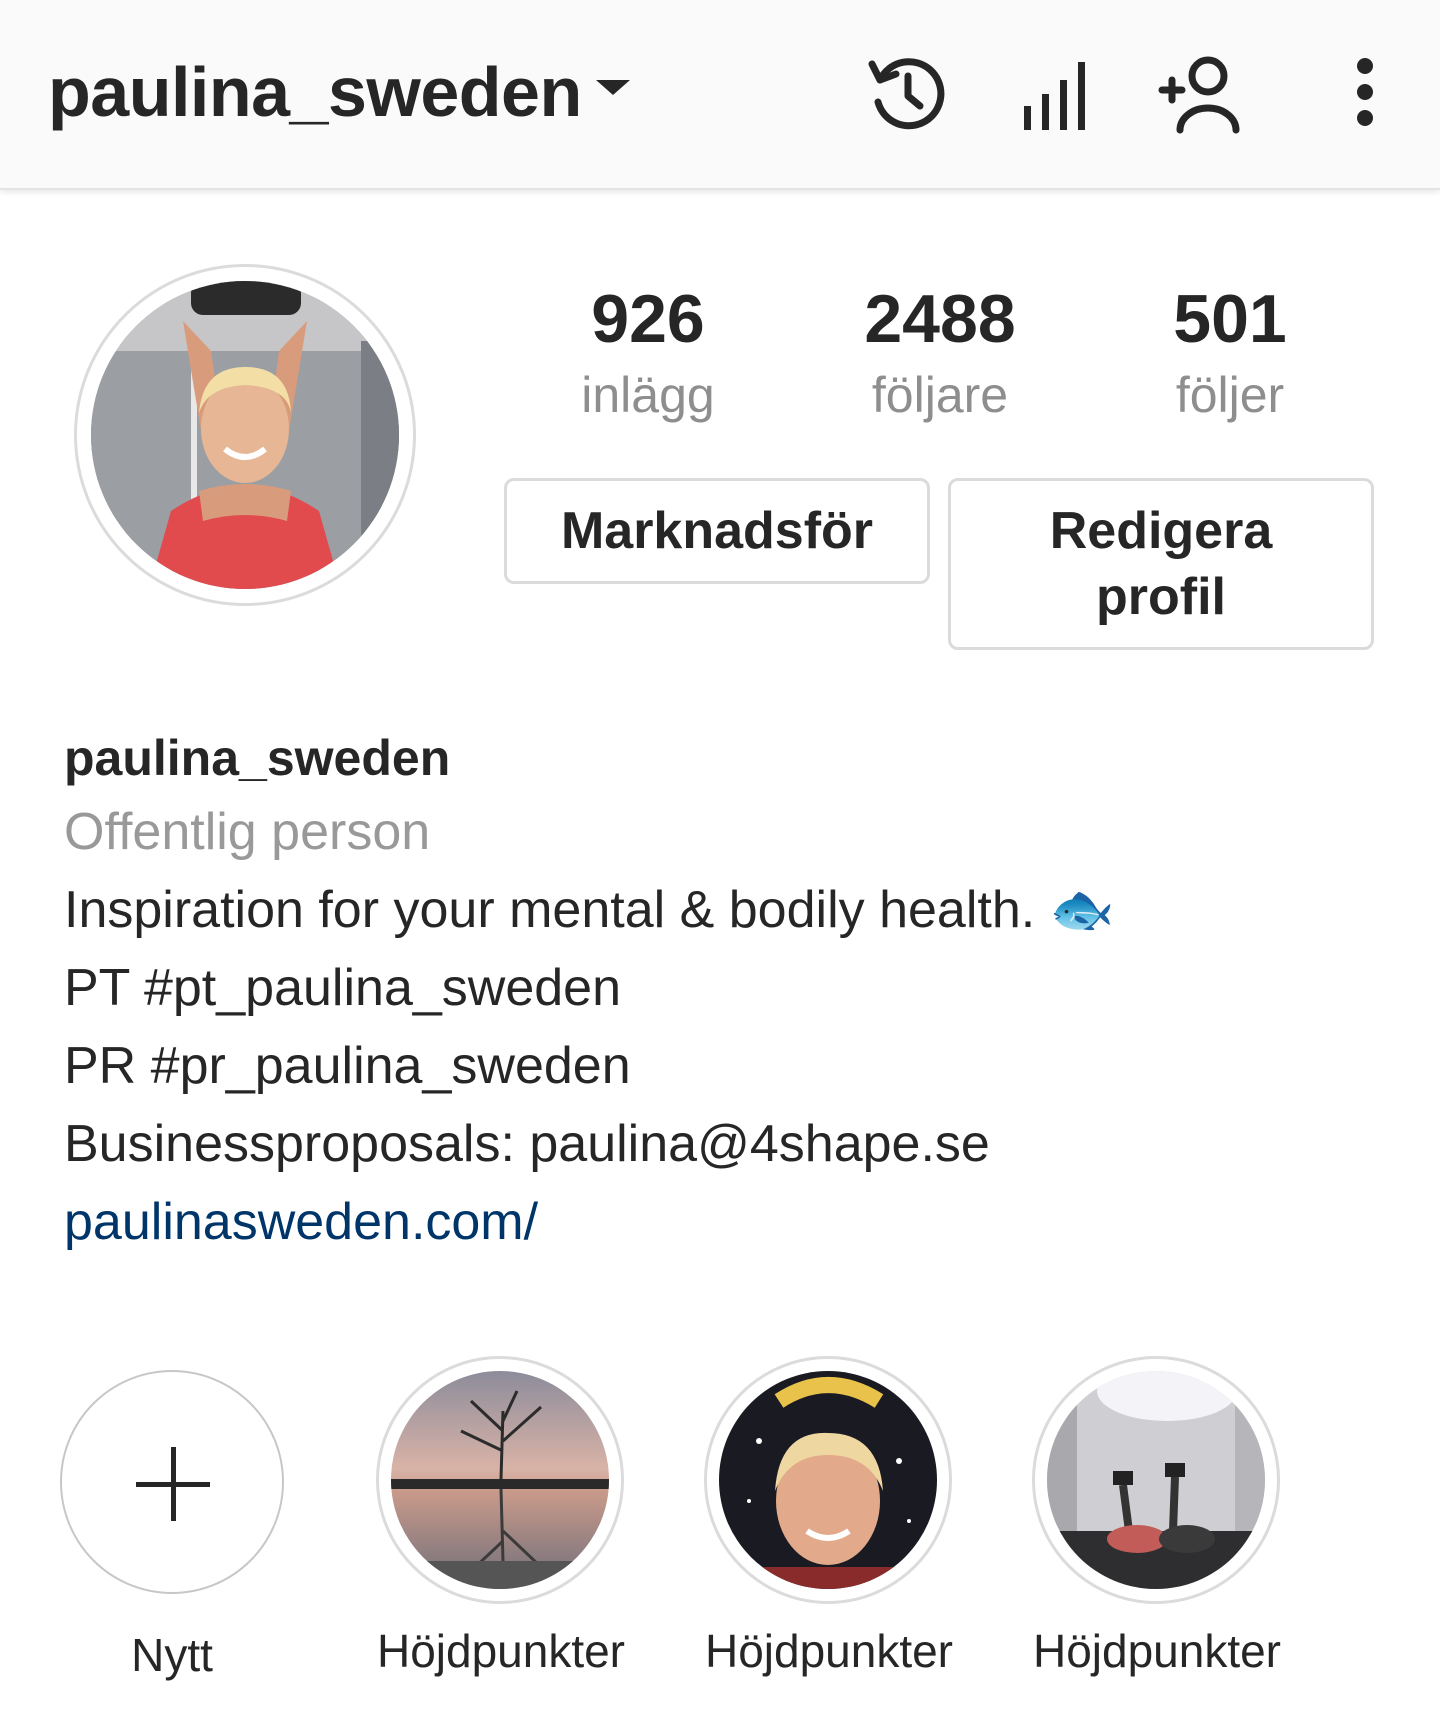  Describe the element at coordinates (342, 988) in the screenshot. I see `bio-line-2: PT #pt_paulina_sweden` at that location.